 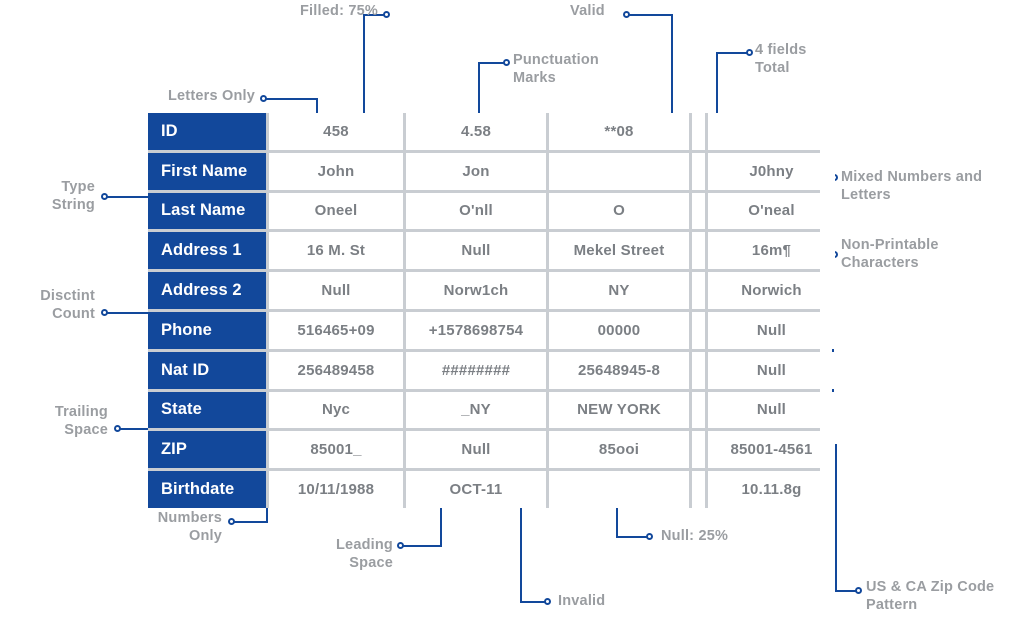 What do you see at coordinates (698, 410) in the screenshot?
I see `cell-state-c4` at bounding box center [698, 410].